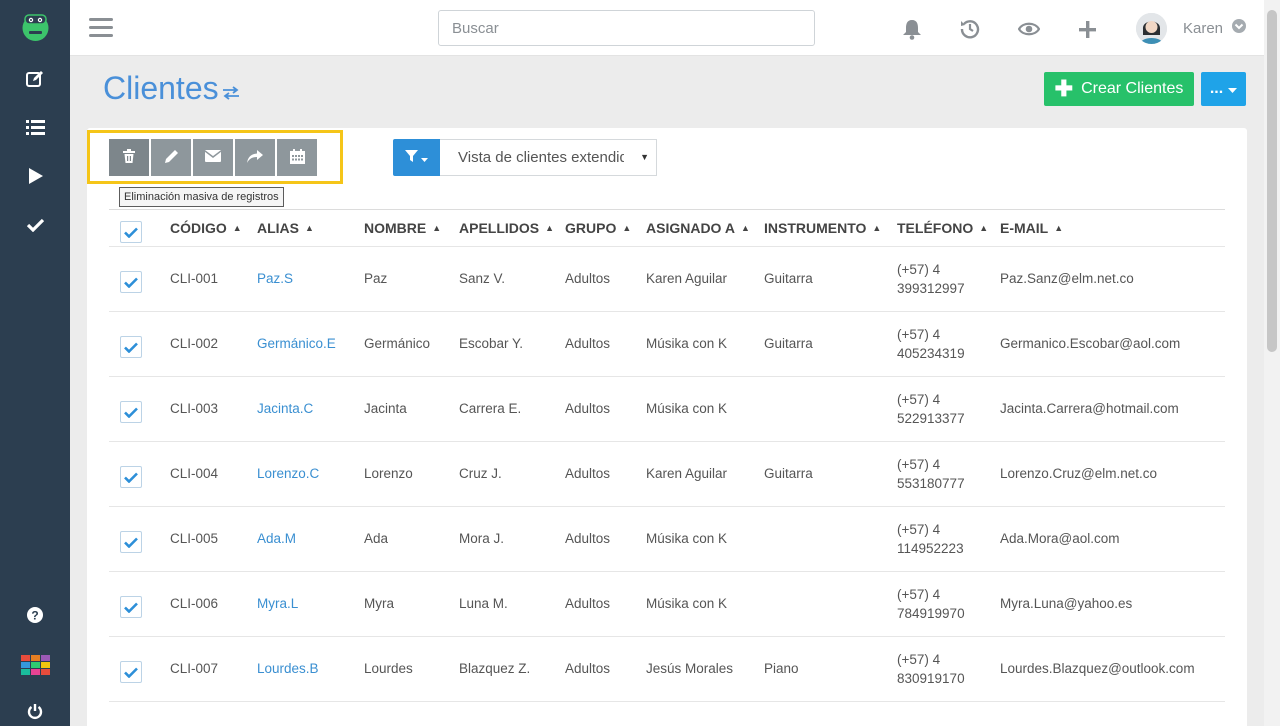  Describe the element at coordinates (598, 228) in the screenshot. I see `column-header-grupo: GRUPO ▲` at that location.